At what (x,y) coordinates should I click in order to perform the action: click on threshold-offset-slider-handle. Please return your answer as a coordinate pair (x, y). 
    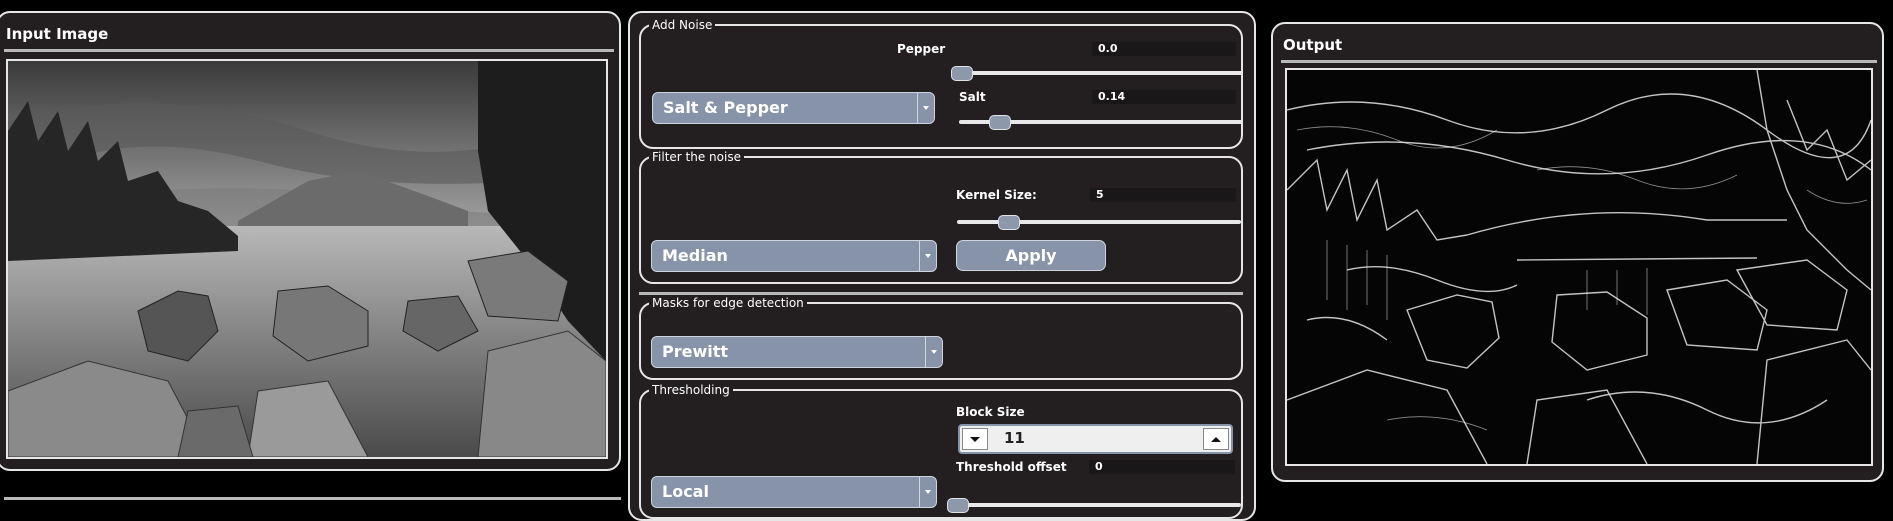
    Looking at the image, I should click on (958, 505).